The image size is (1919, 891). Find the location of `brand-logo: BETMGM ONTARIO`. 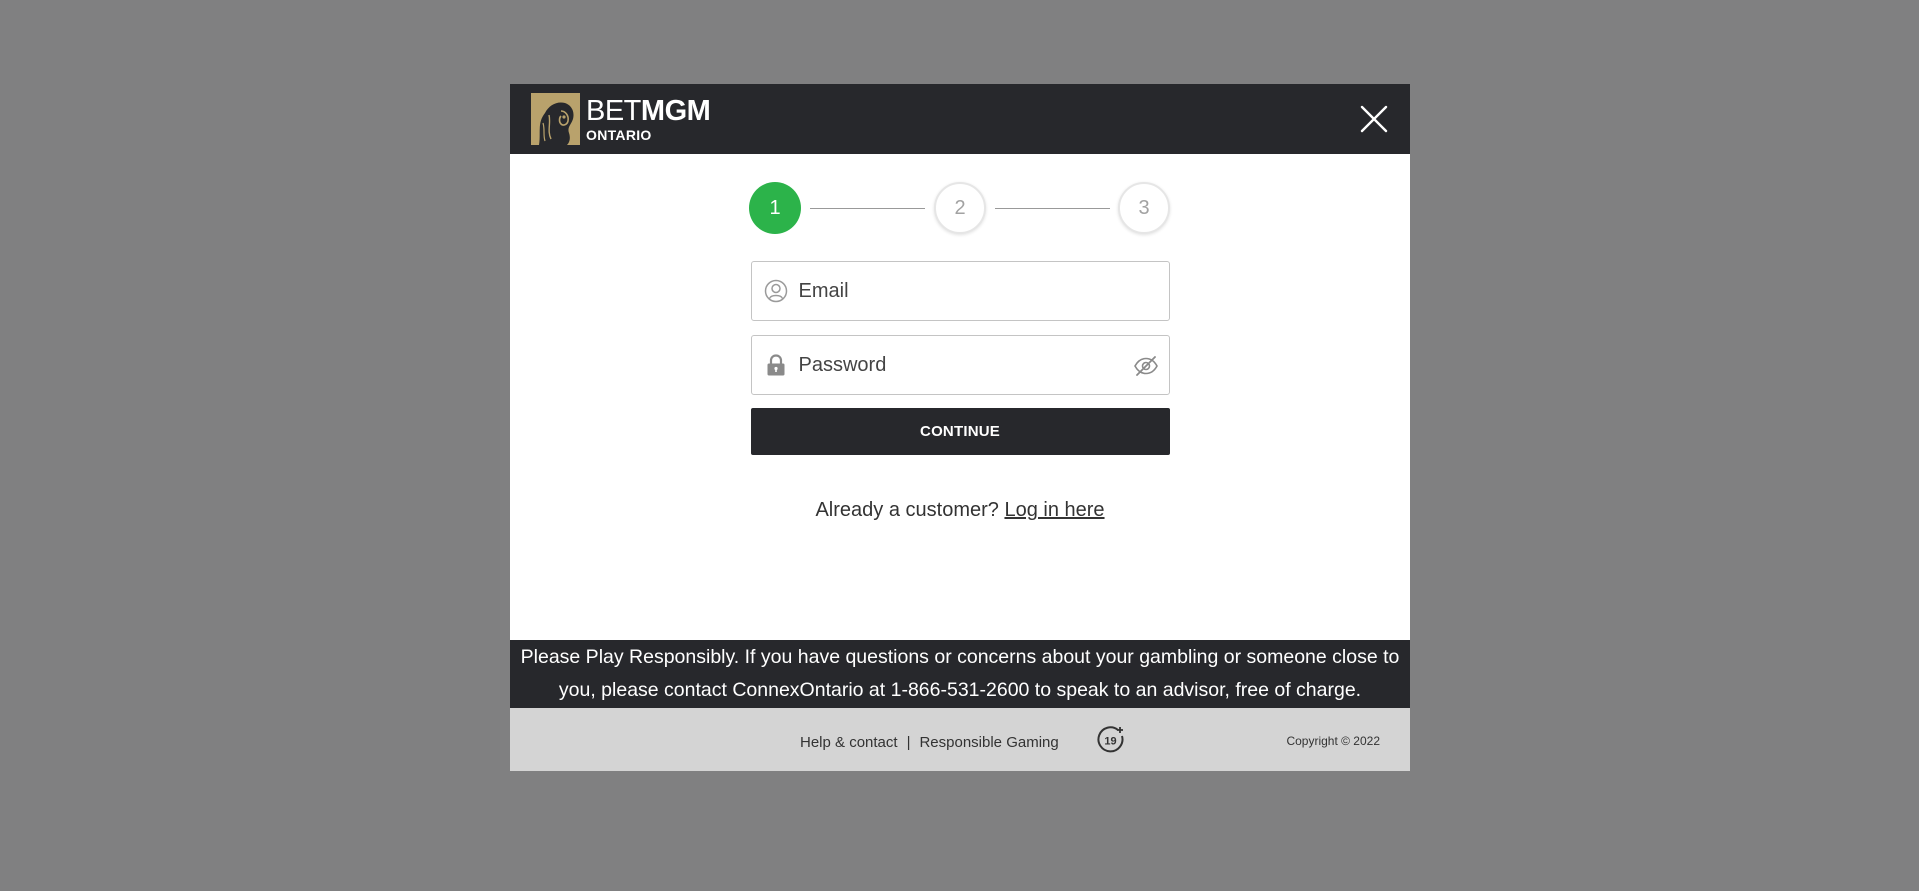

brand-logo: BETMGM ONTARIO is located at coordinates (621, 119).